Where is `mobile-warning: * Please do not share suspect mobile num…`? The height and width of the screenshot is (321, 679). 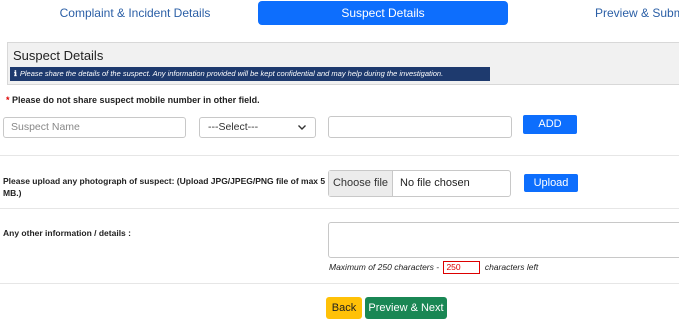 mobile-warning: * Please do not share suspect mobile num… is located at coordinates (133, 100).